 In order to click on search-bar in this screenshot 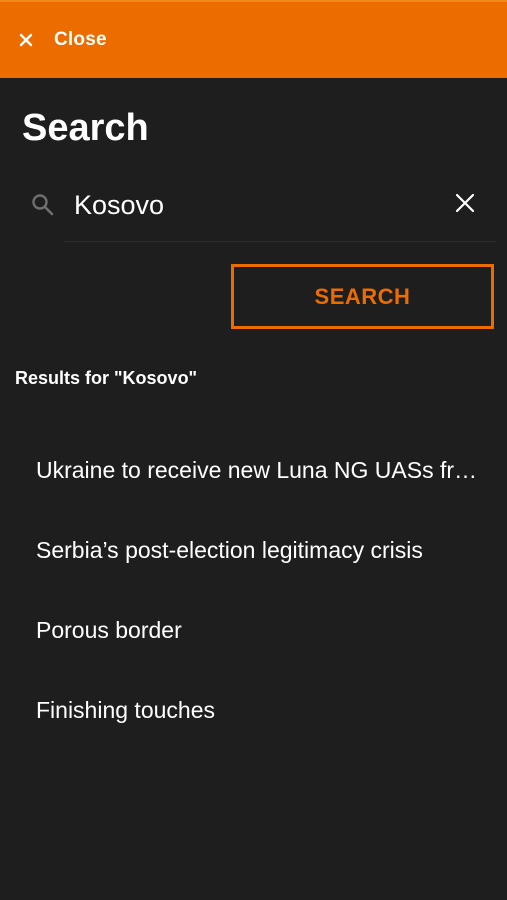, I will do `click(259, 207)`.